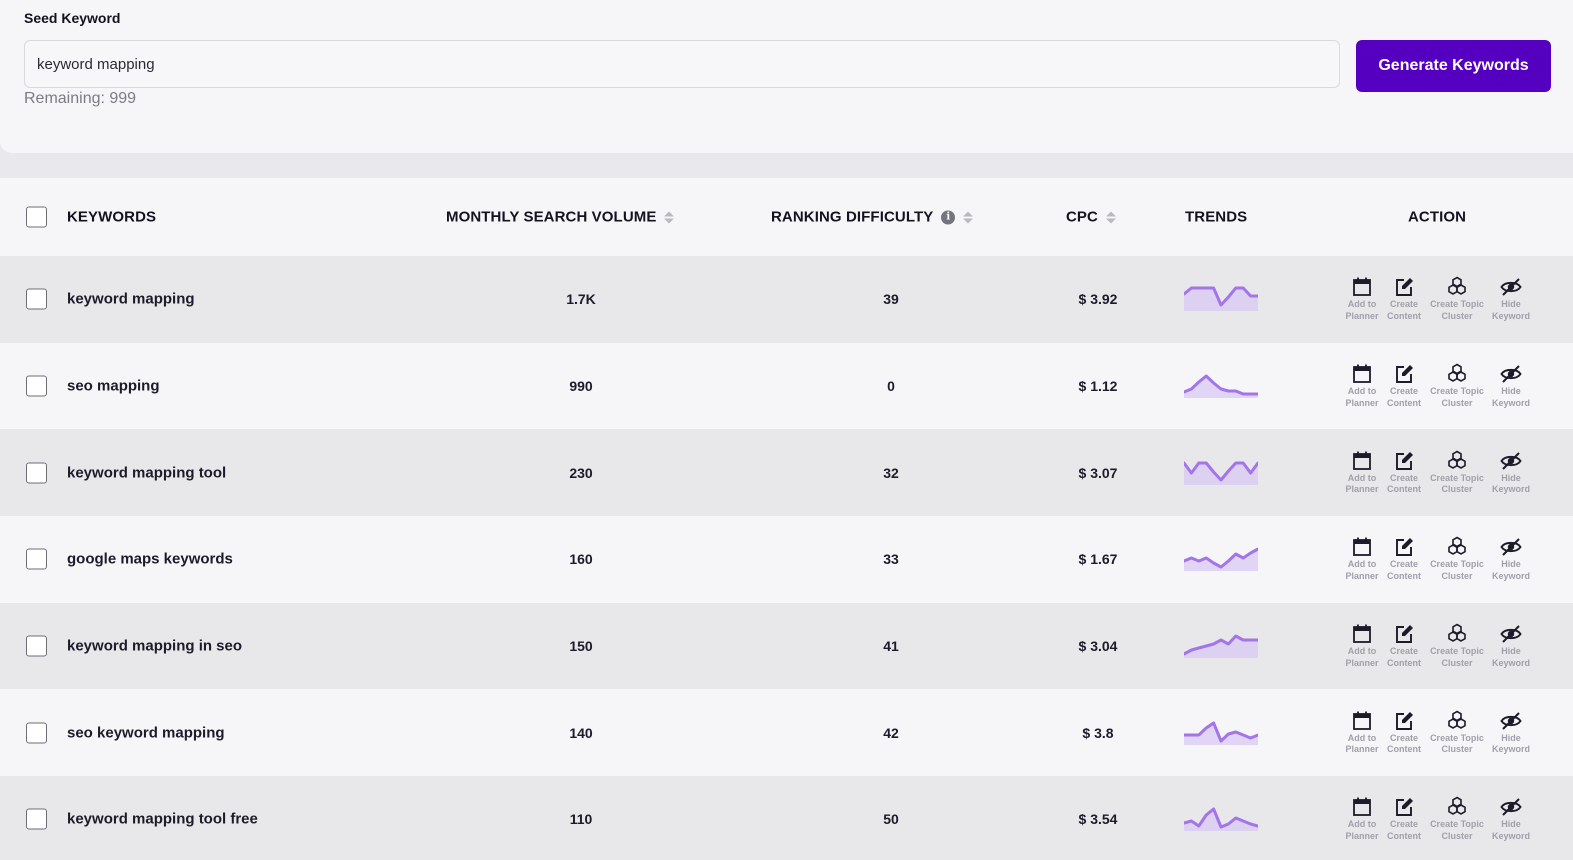 Image resolution: width=1573 pixels, height=860 pixels. I want to click on table-row: seo mapping 990 0 $ 1.12 Add to Planner, so click(786, 386).